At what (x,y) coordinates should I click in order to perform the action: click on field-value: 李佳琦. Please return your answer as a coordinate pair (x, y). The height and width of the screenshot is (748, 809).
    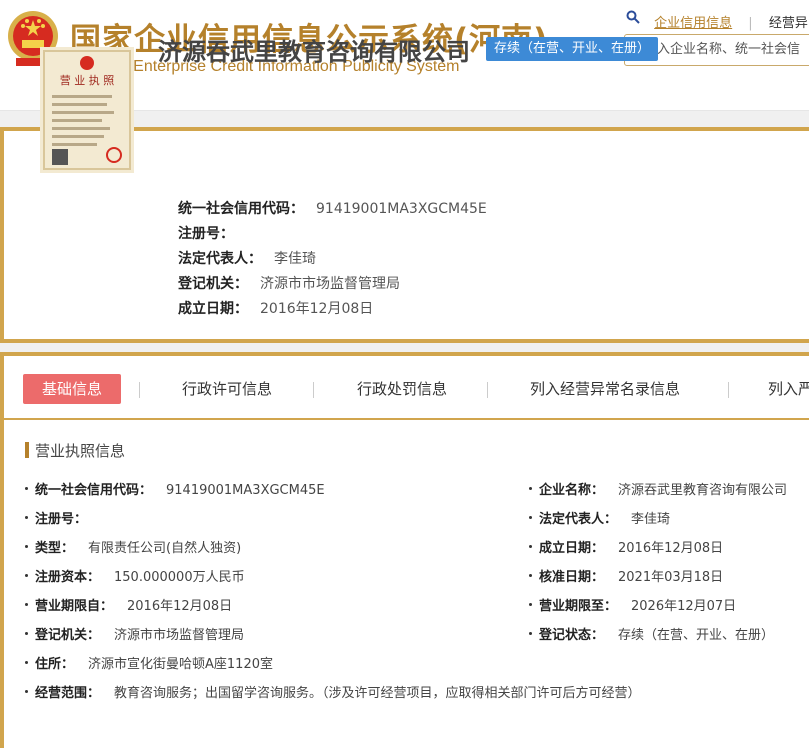
    Looking at the image, I should click on (651, 519).